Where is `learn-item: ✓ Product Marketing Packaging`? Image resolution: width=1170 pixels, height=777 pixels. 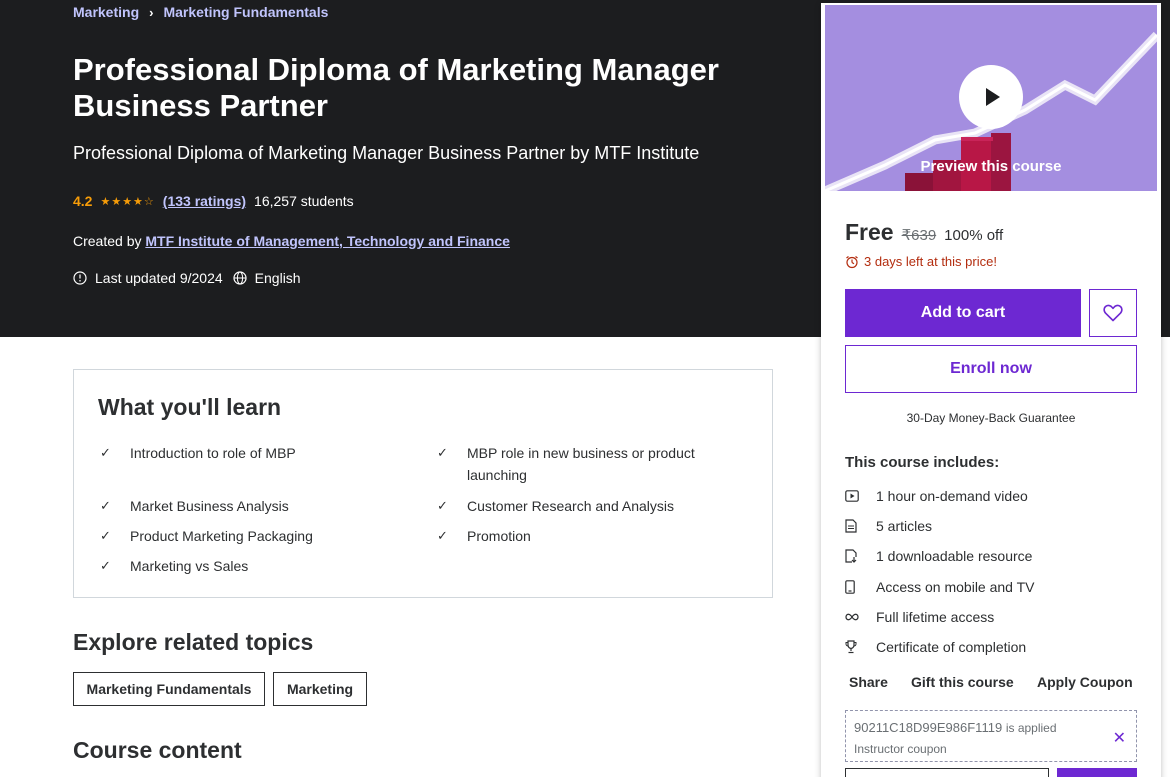 learn-item: ✓ Product Marketing Packaging is located at coordinates (239, 536).